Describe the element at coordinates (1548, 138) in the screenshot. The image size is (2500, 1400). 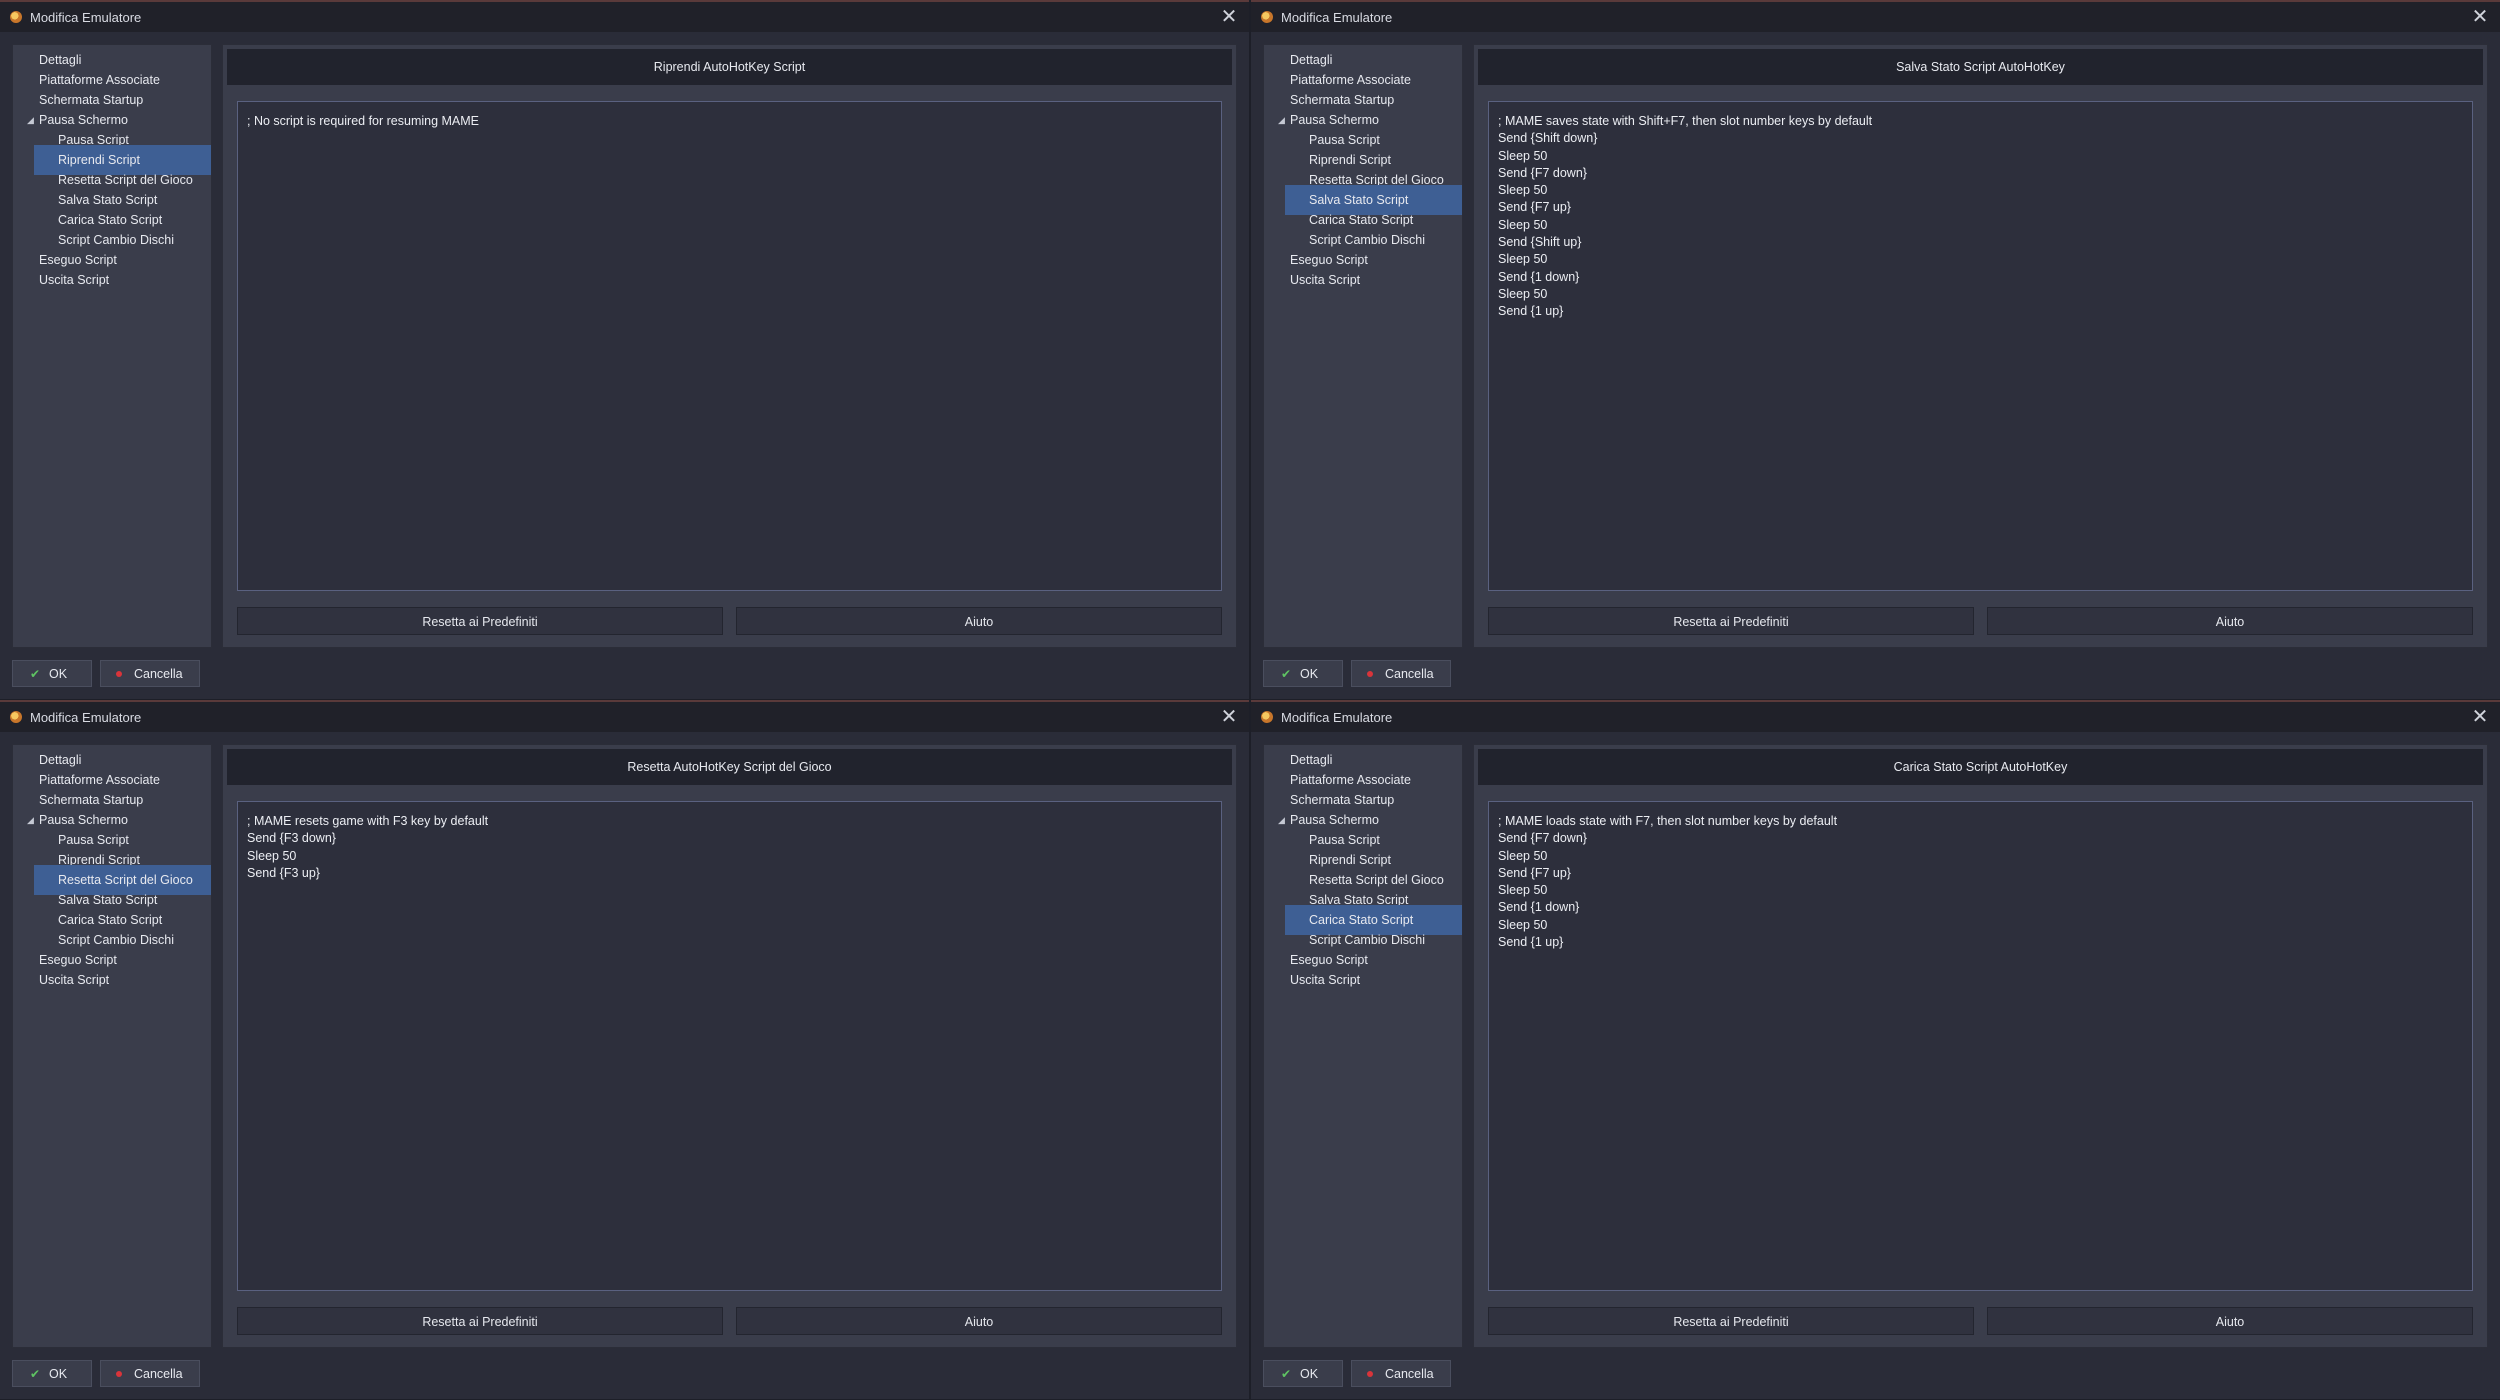
I see `code-line: Send {Shift down}` at that location.